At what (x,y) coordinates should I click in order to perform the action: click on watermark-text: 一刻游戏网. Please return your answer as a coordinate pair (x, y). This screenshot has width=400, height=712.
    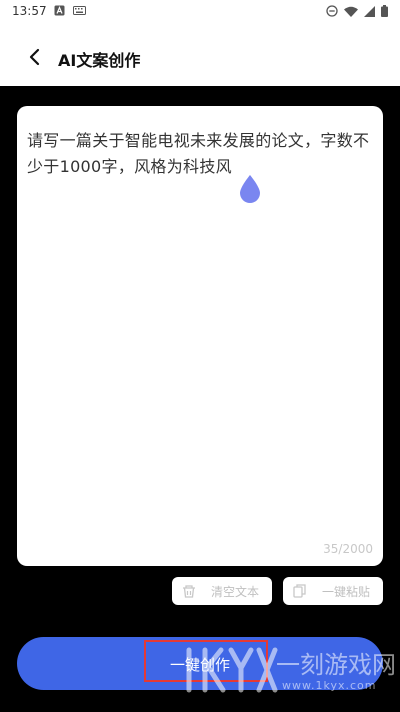
    Looking at the image, I should click on (336, 665).